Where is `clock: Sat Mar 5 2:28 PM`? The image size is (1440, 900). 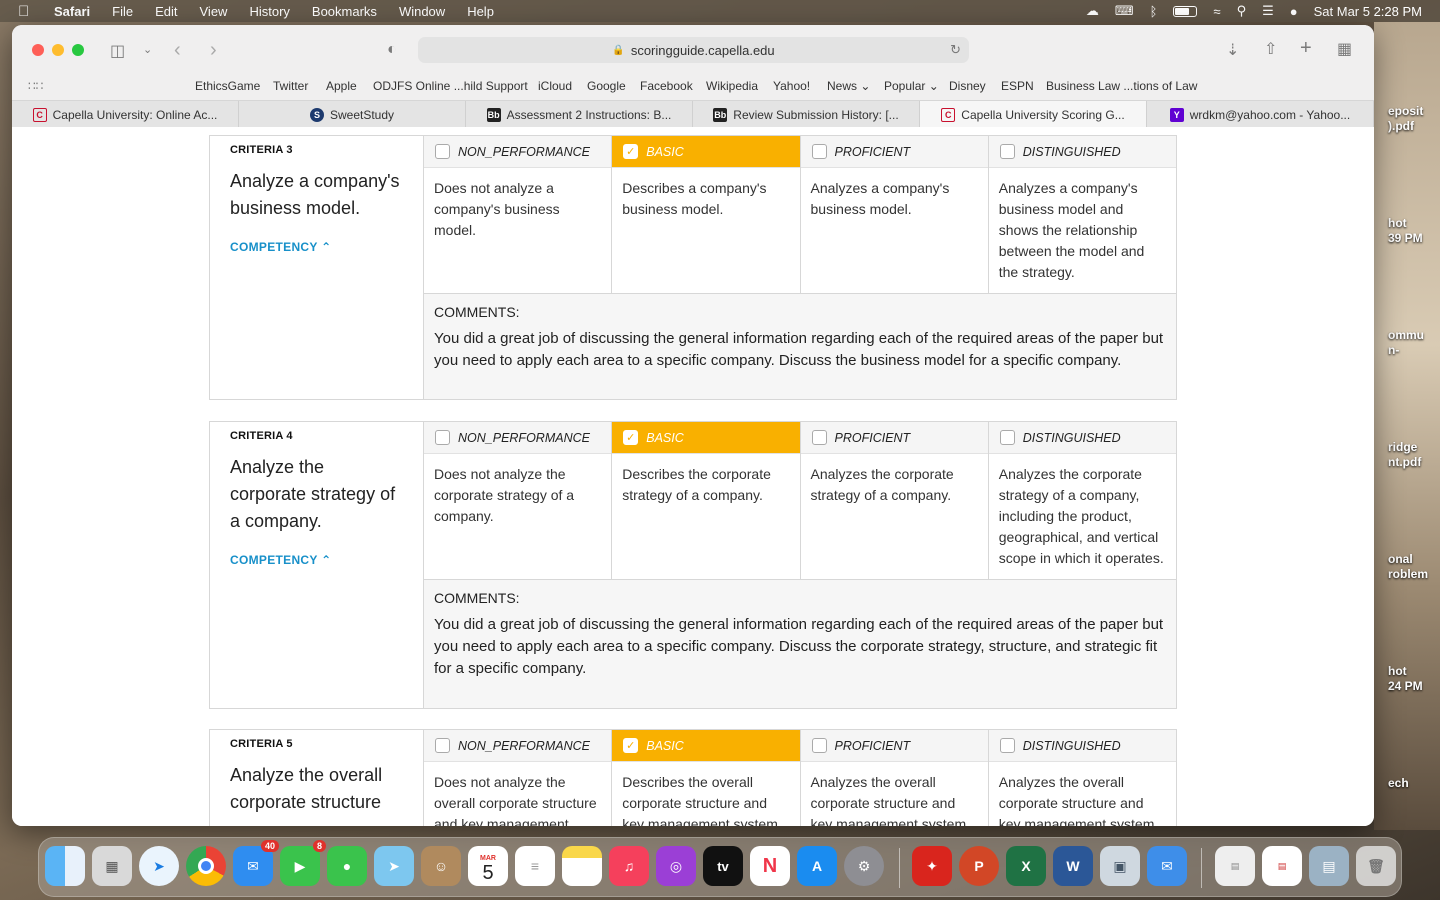 clock: Sat Mar 5 2:28 PM is located at coordinates (1368, 11).